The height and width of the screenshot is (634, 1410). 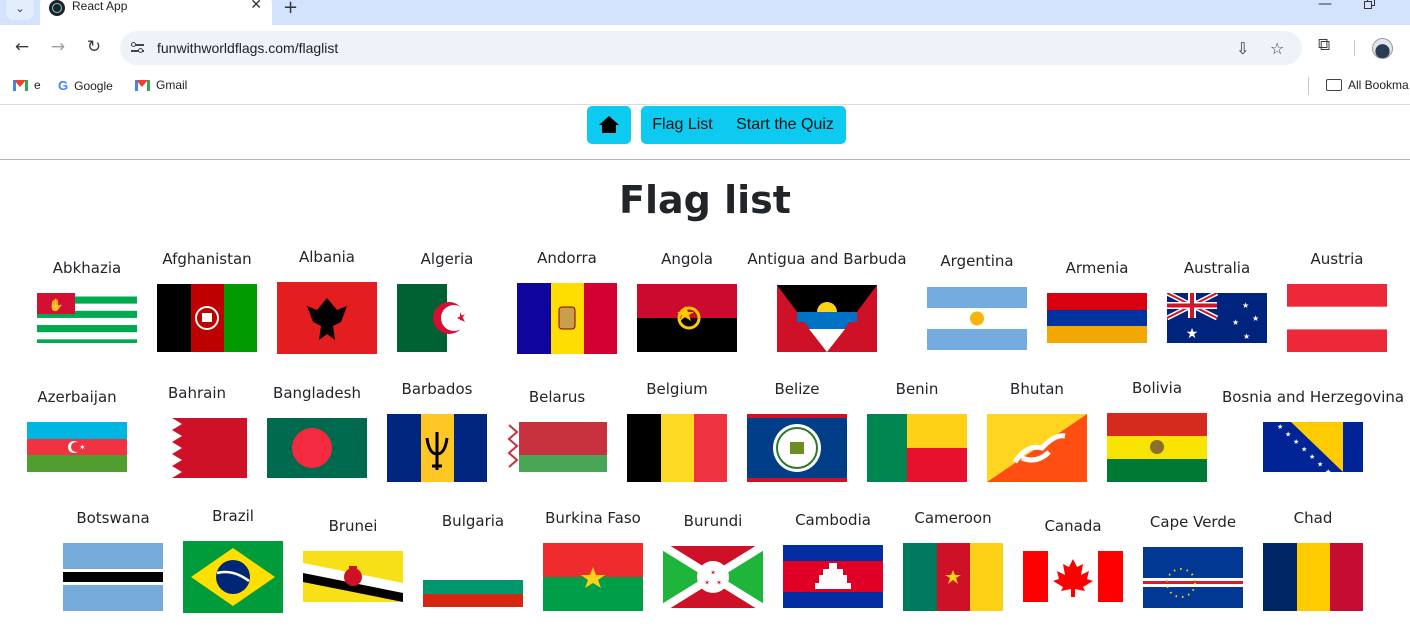 What do you see at coordinates (473, 521) in the screenshot?
I see `flag-name: Bulgaria` at bounding box center [473, 521].